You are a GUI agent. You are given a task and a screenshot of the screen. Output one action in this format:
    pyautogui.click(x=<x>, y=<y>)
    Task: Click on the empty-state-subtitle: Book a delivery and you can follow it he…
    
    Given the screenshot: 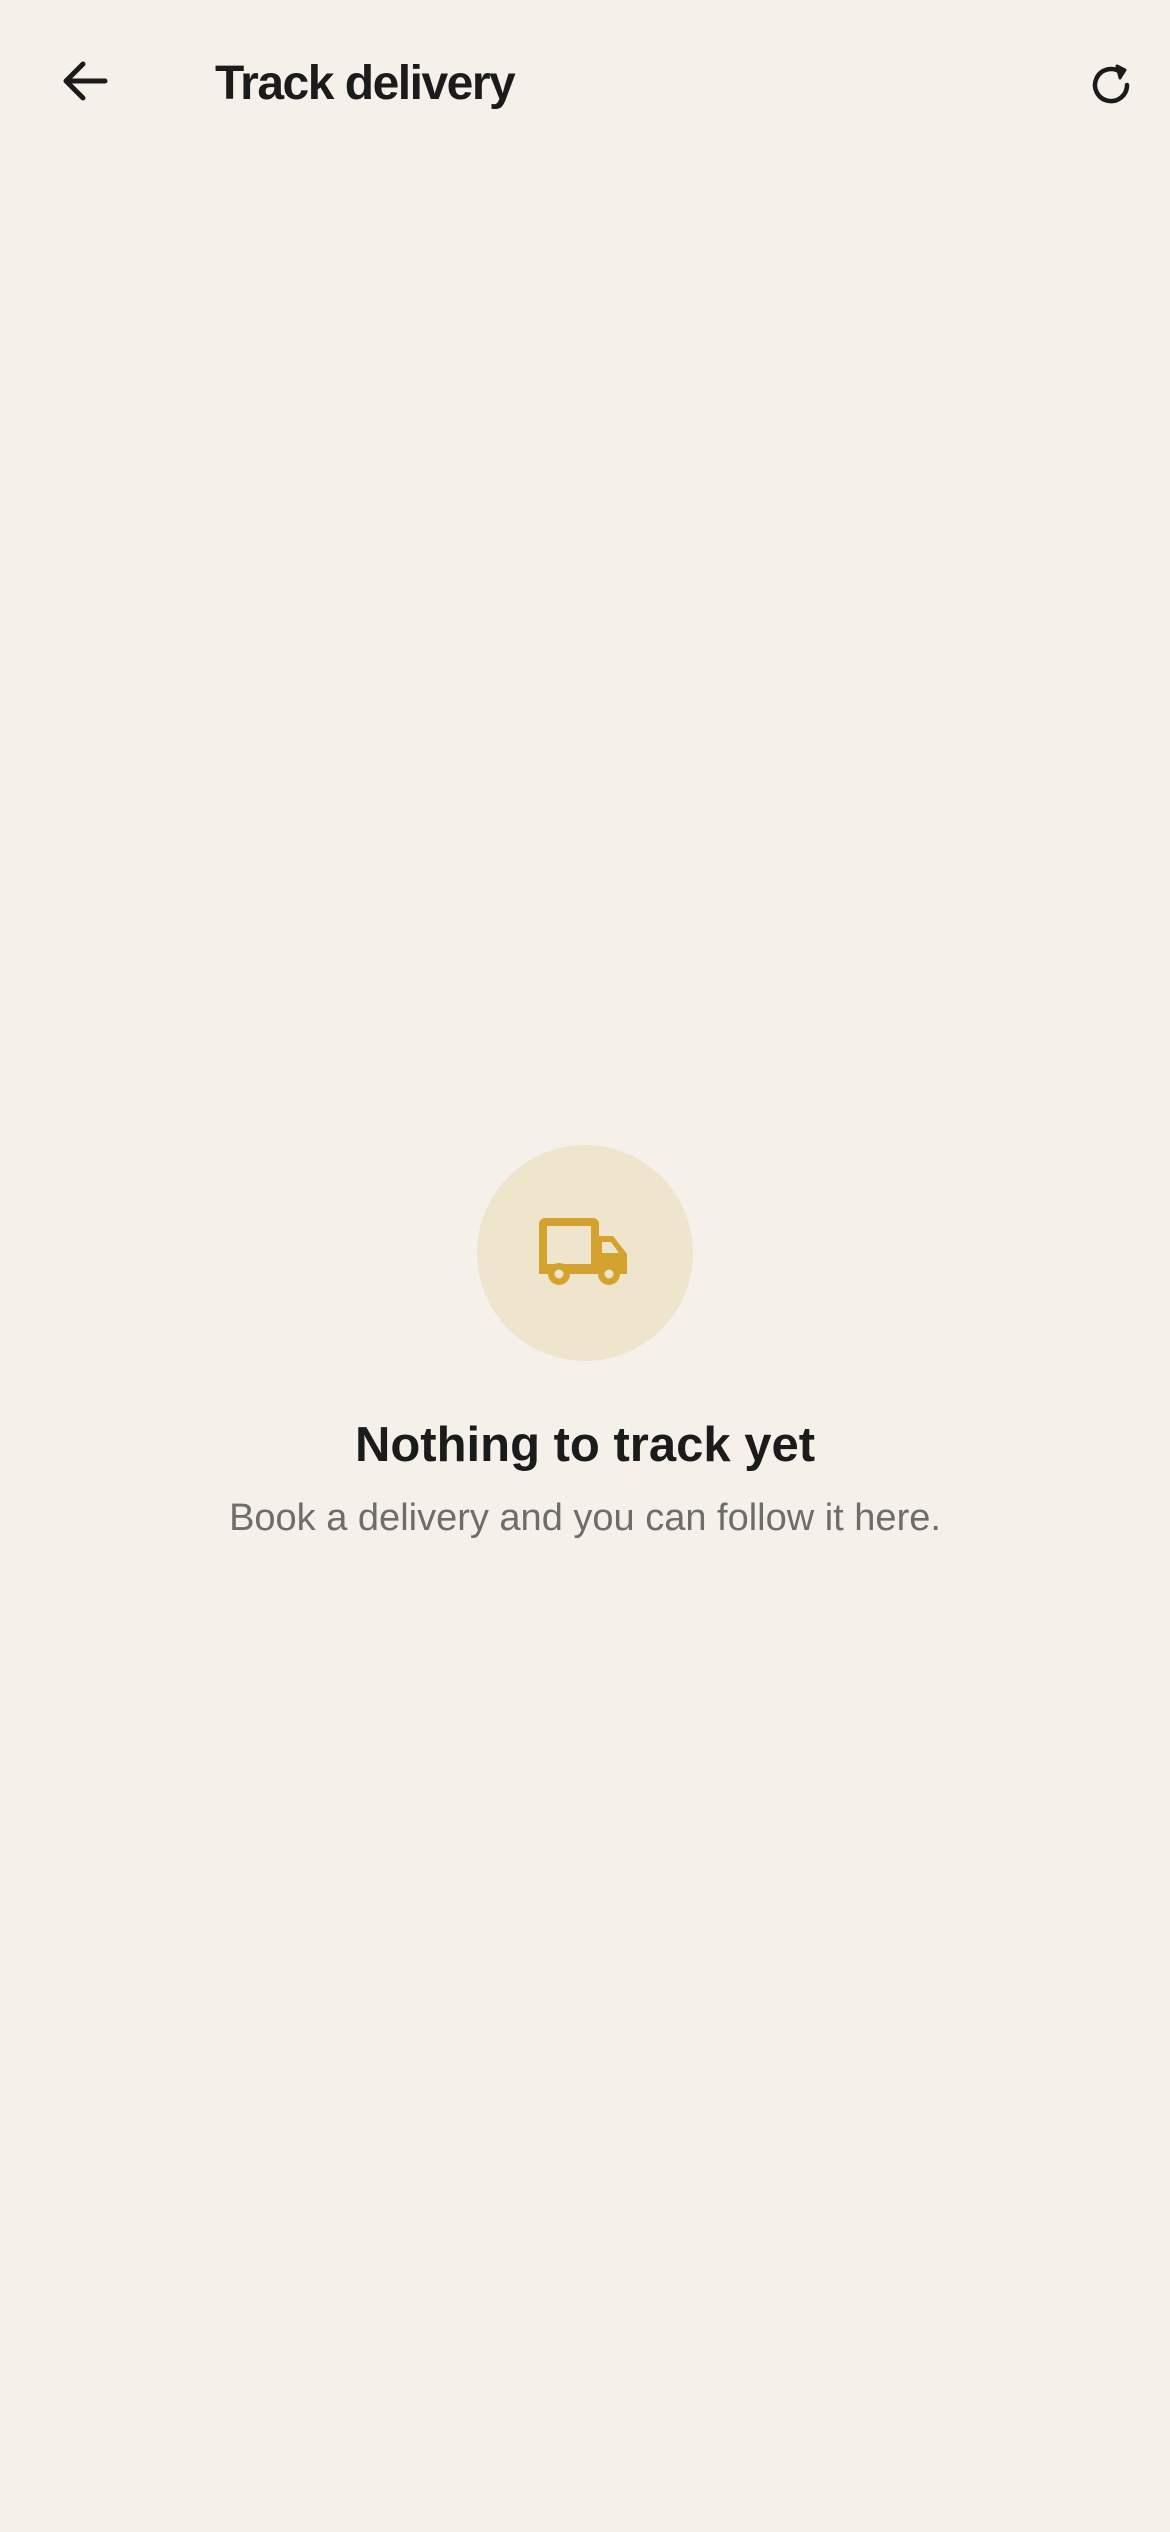 What is the action you would take?
    pyautogui.click(x=585, y=1518)
    